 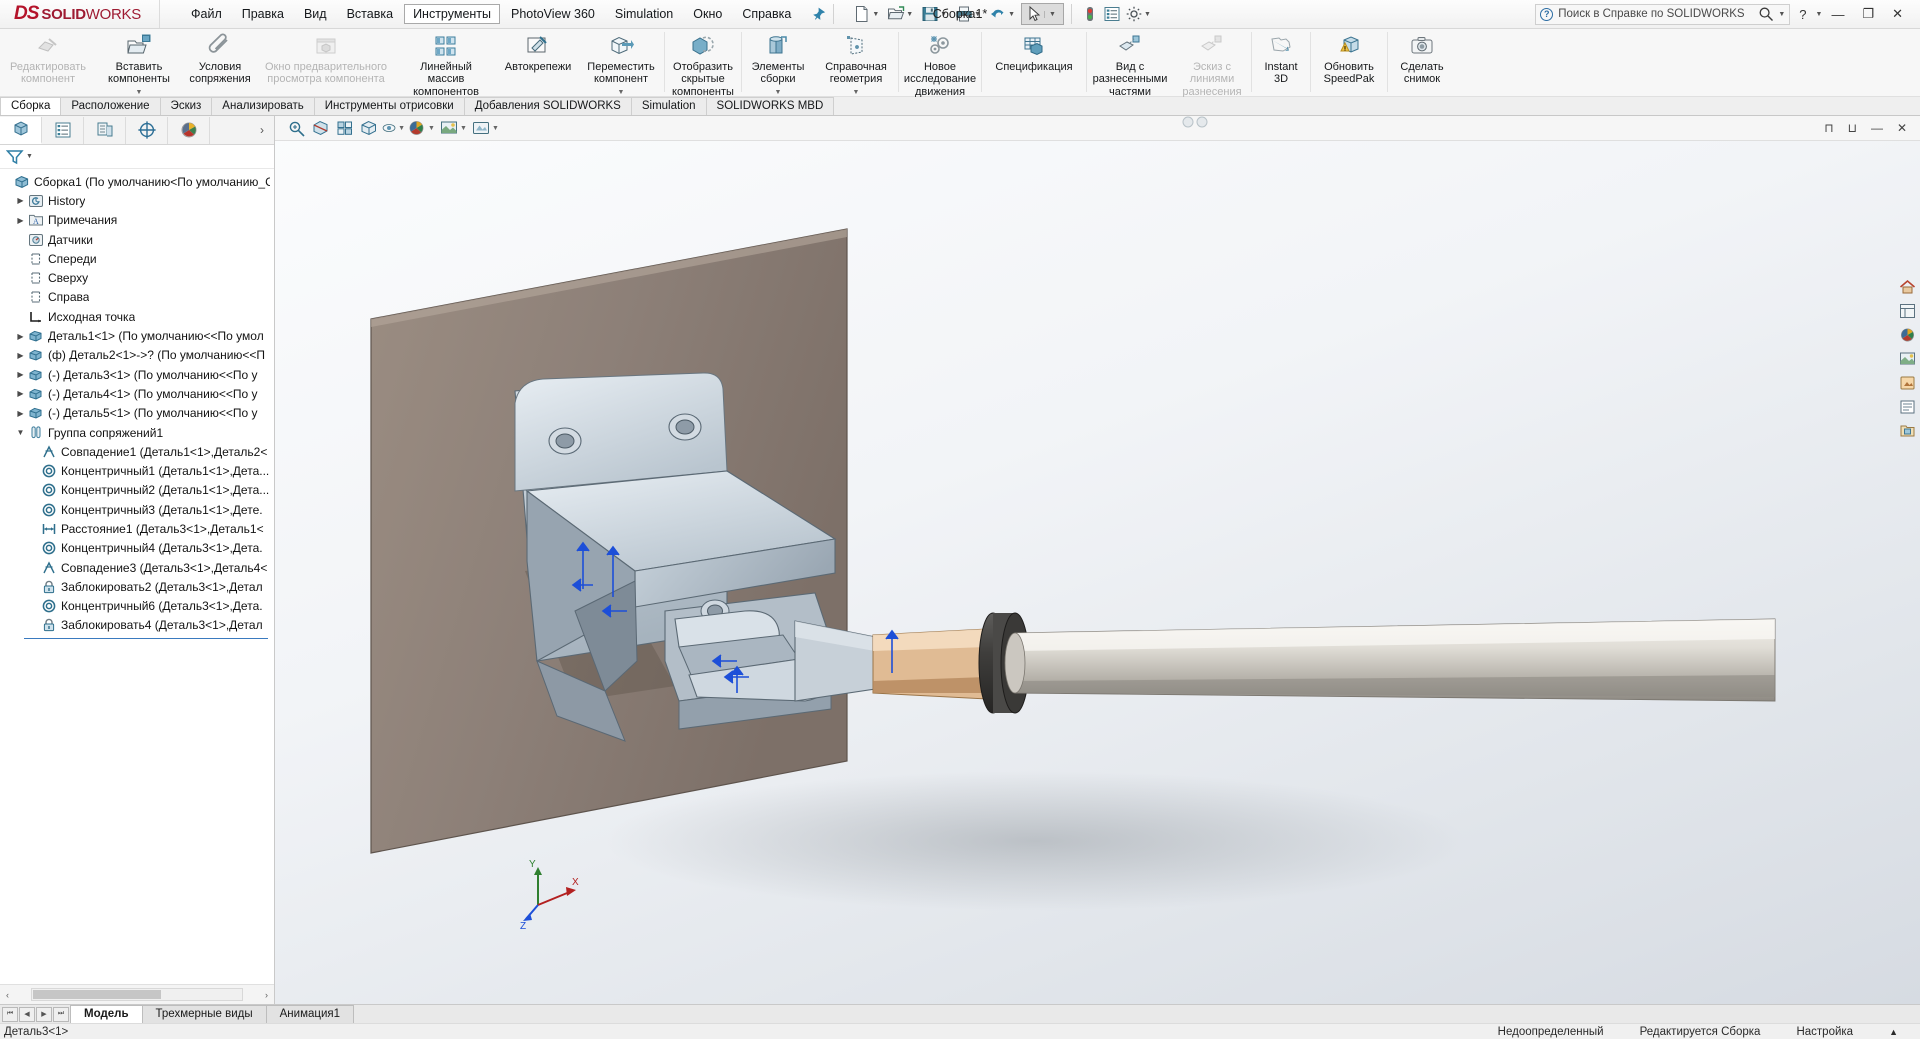 I want to click on view-palette-icon, so click(x=1907, y=311).